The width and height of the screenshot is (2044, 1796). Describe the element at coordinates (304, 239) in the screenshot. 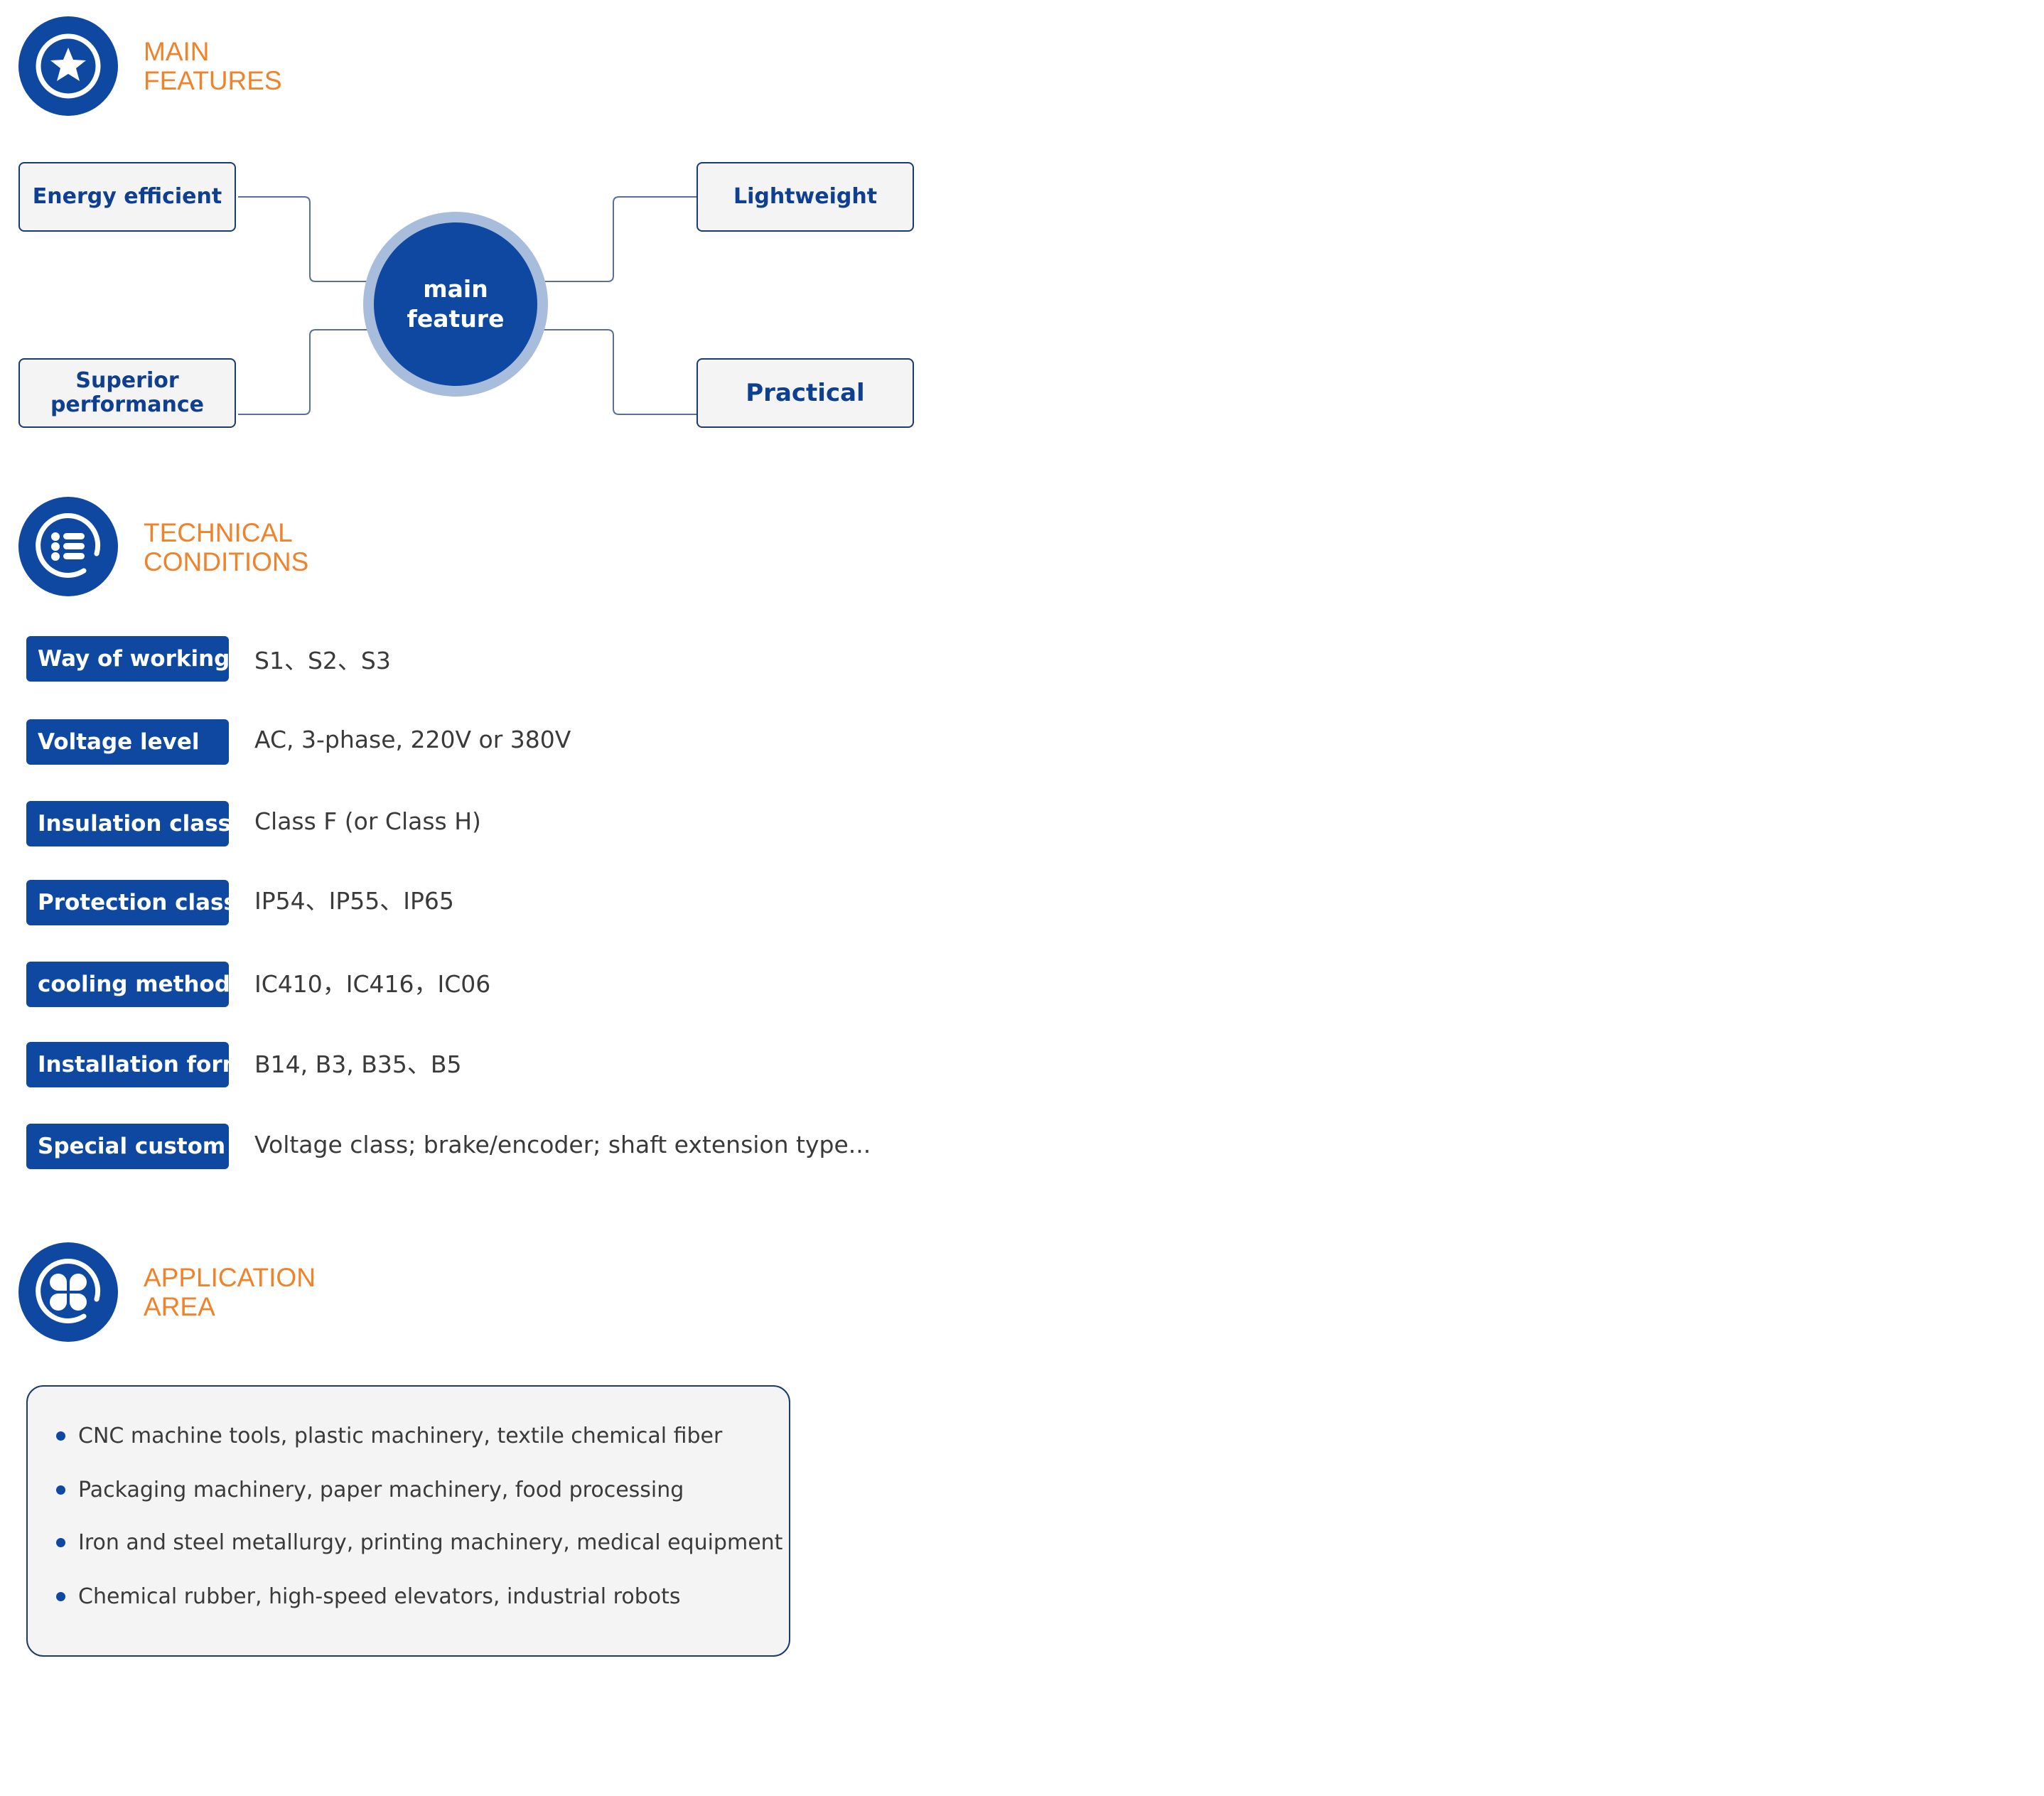

I see `connector-energy-efficient` at that location.